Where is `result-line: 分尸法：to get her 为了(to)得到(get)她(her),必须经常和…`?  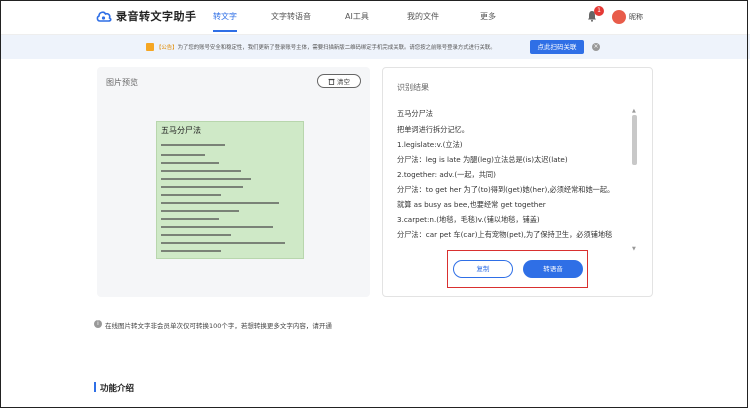
result-line: 分尸法：to get her 为了(to)得到(get)她(her),必须经常和… is located at coordinates (506, 189).